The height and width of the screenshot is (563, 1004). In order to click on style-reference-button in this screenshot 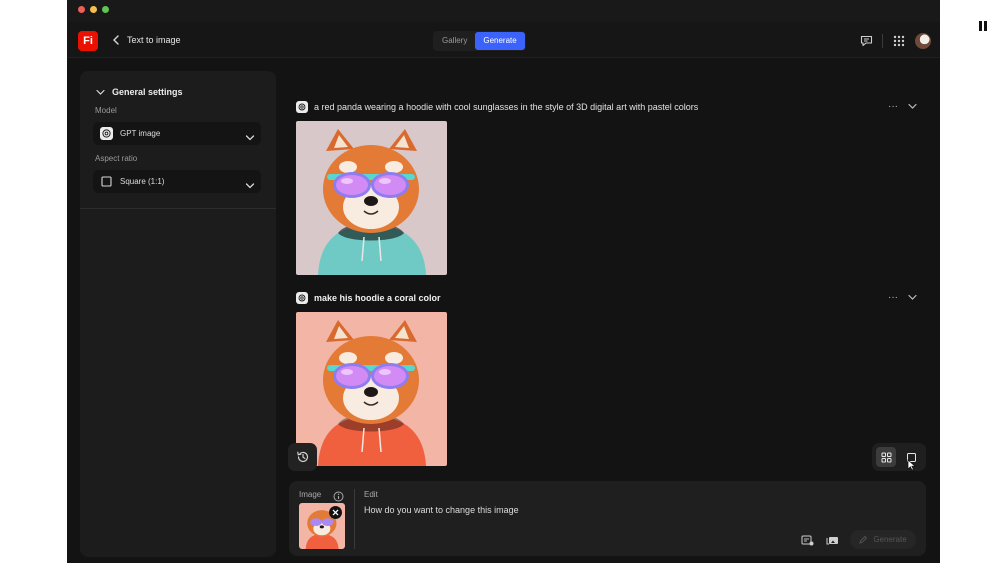, I will do `click(807, 540)`.